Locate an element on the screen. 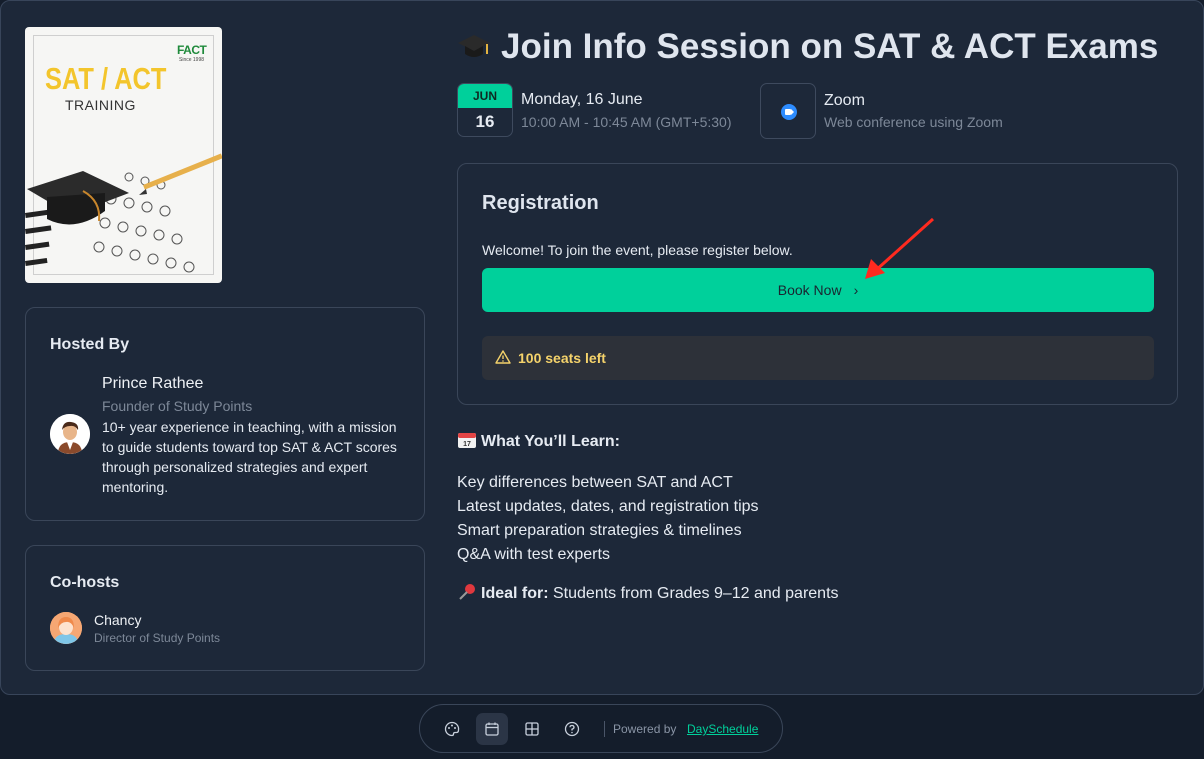 This screenshot has height=759, width=1204. zoom-badge is located at coordinates (788, 111).